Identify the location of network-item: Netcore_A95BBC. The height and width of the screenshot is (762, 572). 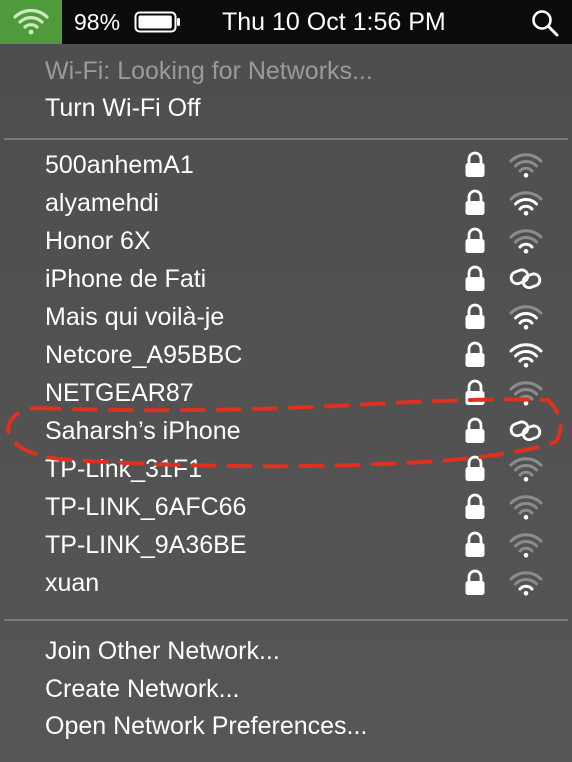
(286, 355).